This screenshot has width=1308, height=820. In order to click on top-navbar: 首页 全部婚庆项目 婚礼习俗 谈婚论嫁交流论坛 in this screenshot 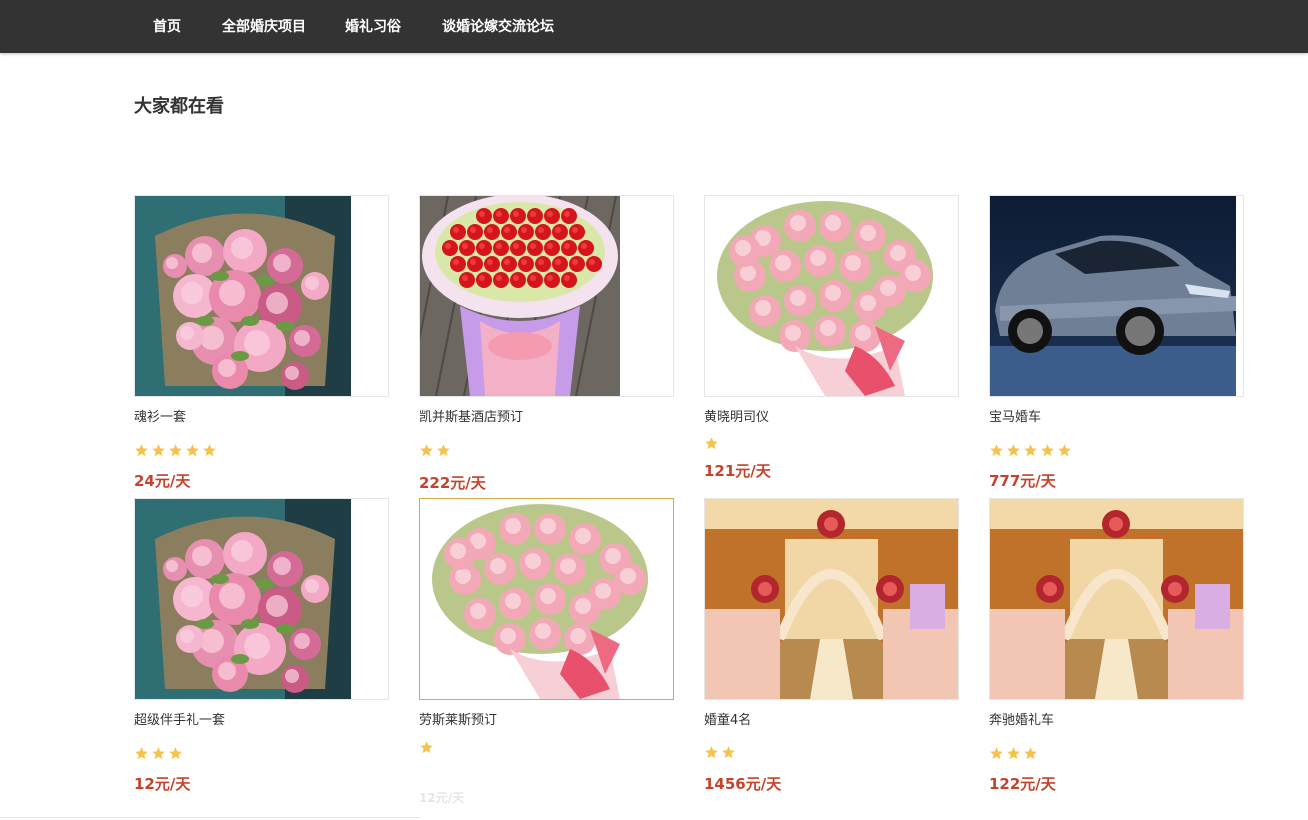, I will do `click(654, 26)`.